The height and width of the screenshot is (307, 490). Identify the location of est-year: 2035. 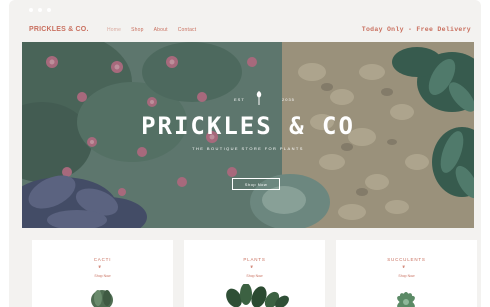
(288, 99).